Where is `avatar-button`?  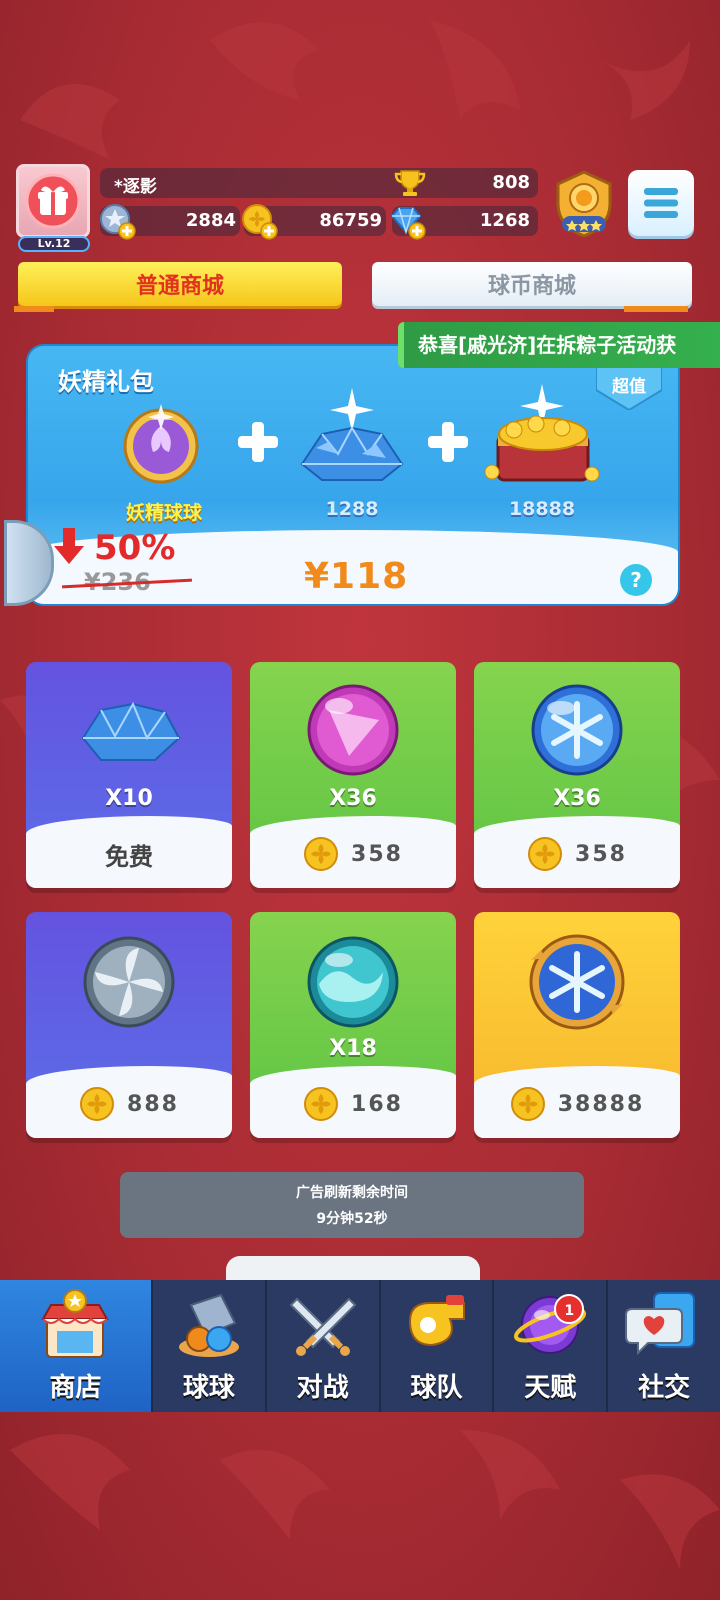 avatar-button is located at coordinates (53, 201).